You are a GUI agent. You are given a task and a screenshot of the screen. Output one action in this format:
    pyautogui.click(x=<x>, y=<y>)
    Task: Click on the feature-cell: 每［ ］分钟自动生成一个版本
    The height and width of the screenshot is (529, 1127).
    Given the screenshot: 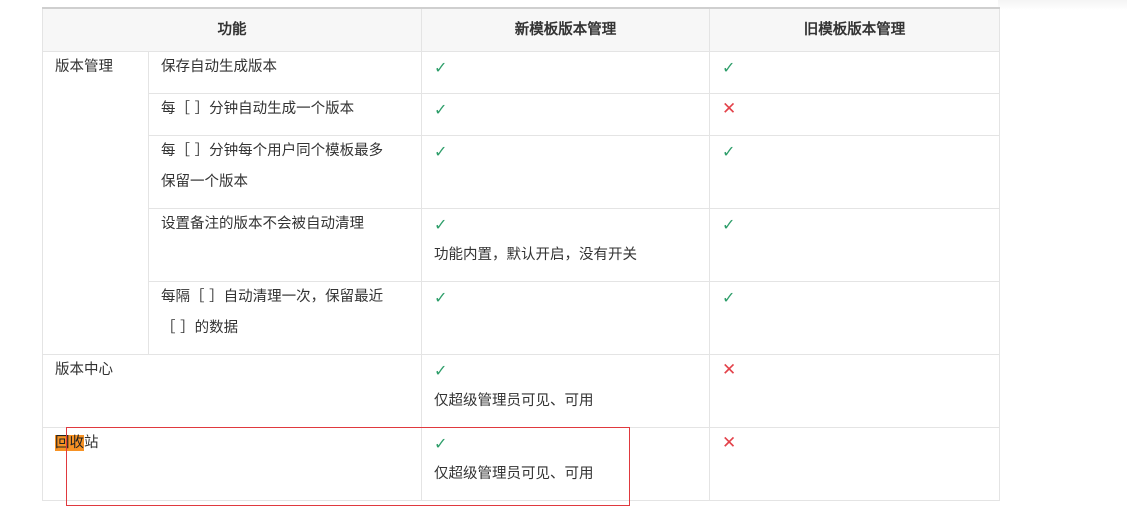 What is the action you would take?
    pyautogui.click(x=285, y=114)
    